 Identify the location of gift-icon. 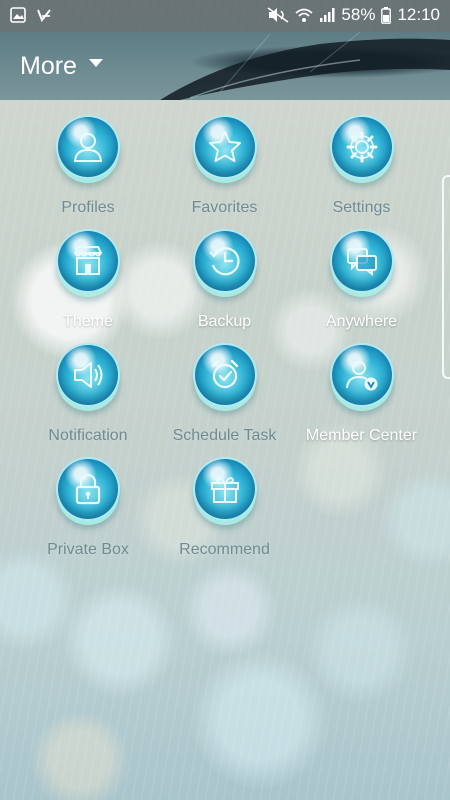
(224, 489).